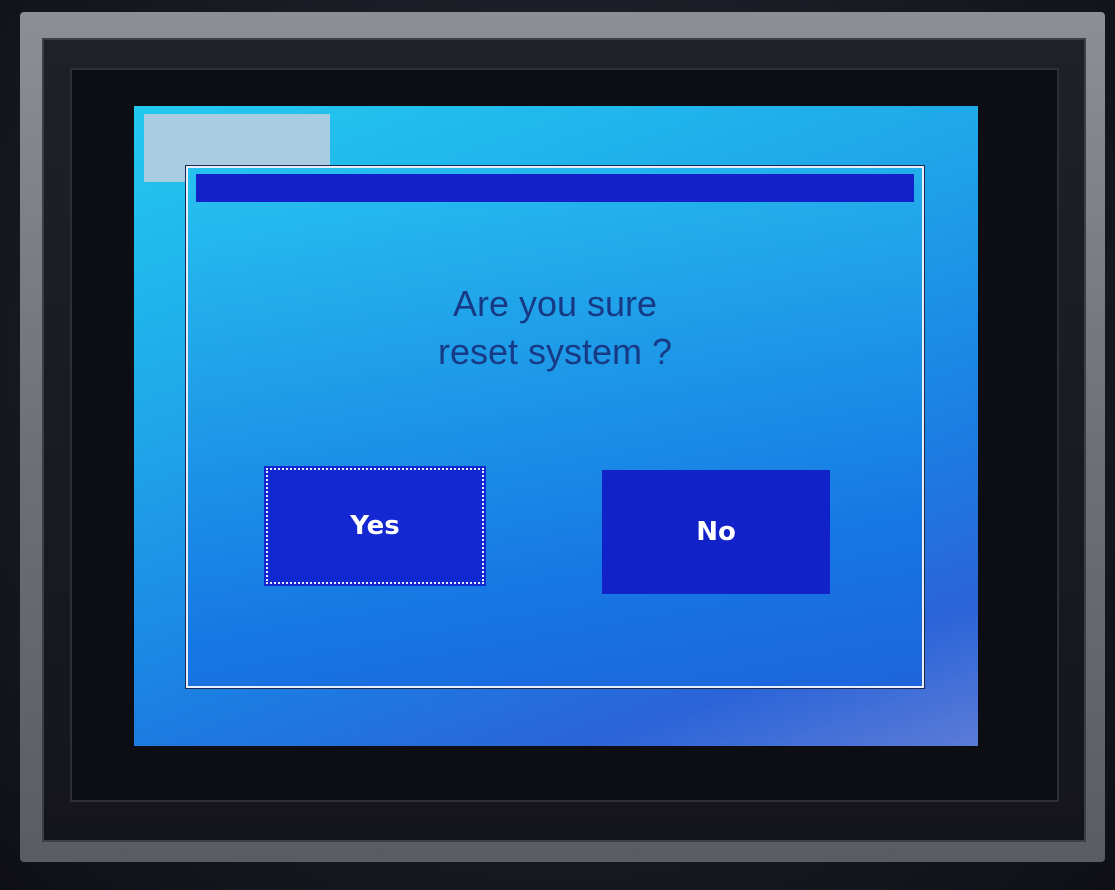  I want to click on yes-button-label: Yes, so click(375, 526).